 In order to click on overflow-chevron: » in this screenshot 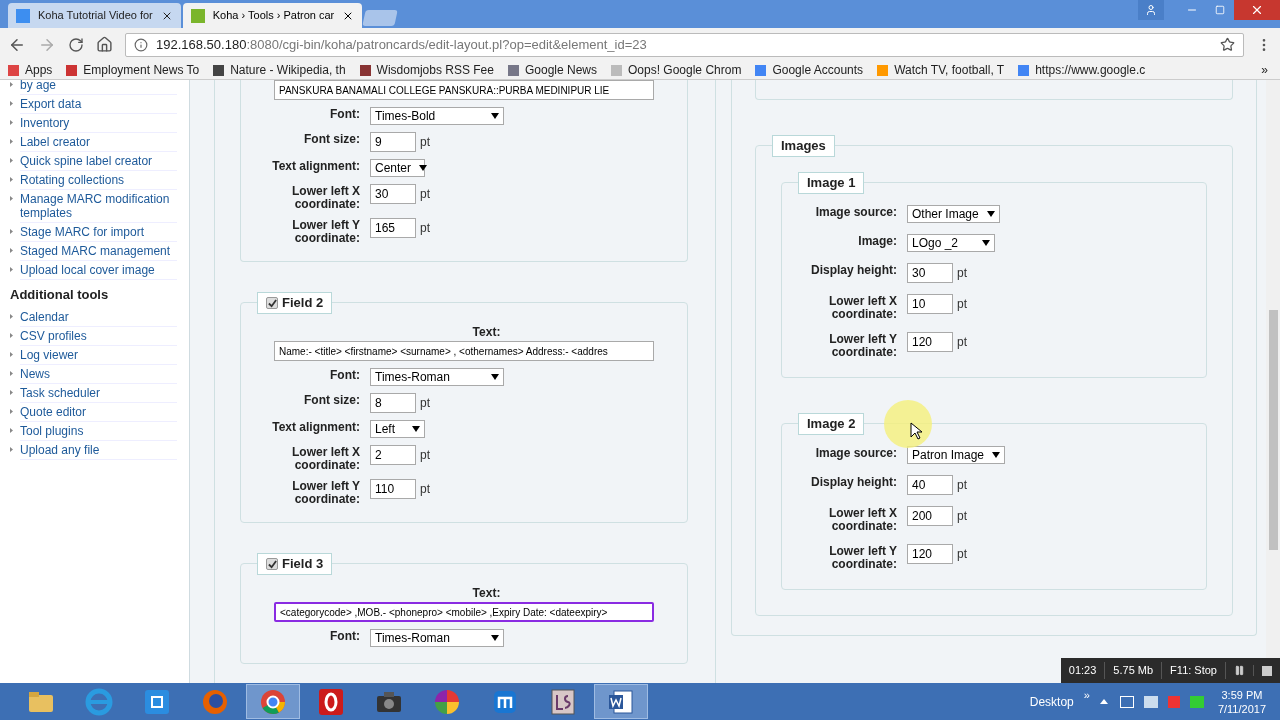, I will do `click(1264, 70)`.